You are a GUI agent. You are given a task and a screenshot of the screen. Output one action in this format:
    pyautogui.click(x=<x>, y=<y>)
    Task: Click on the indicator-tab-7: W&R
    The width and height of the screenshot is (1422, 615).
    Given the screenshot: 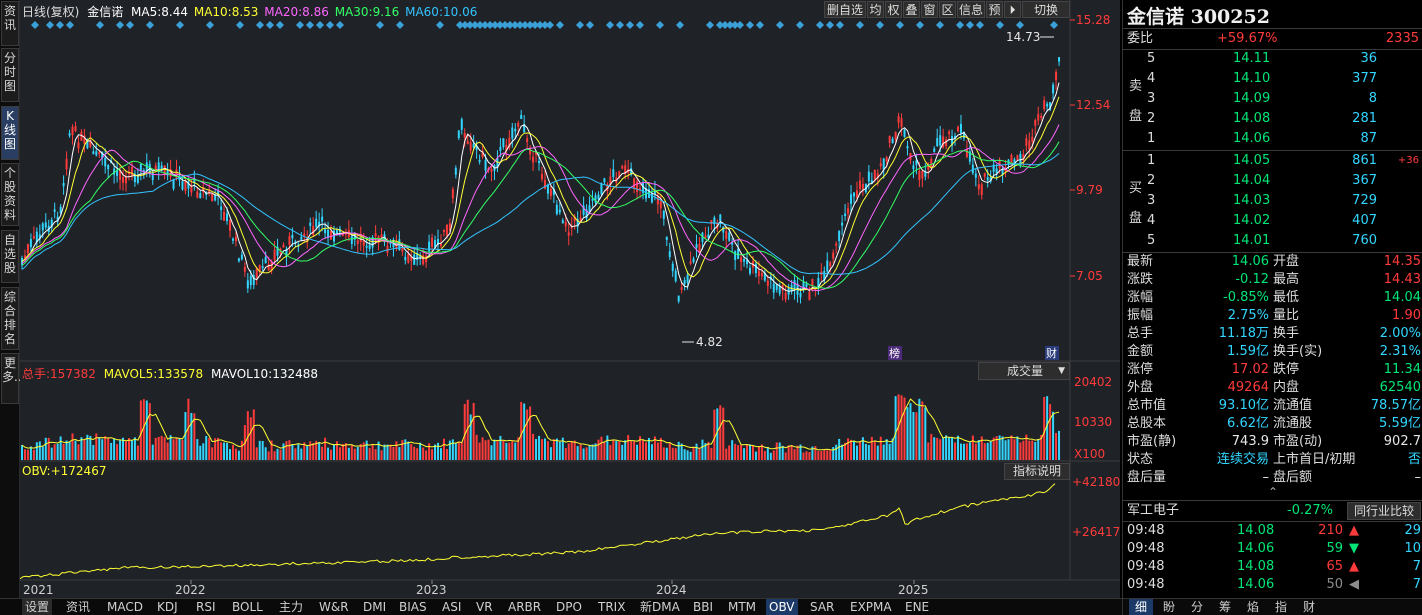 What is the action you would take?
    pyautogui.click(x=334, y=607)
    